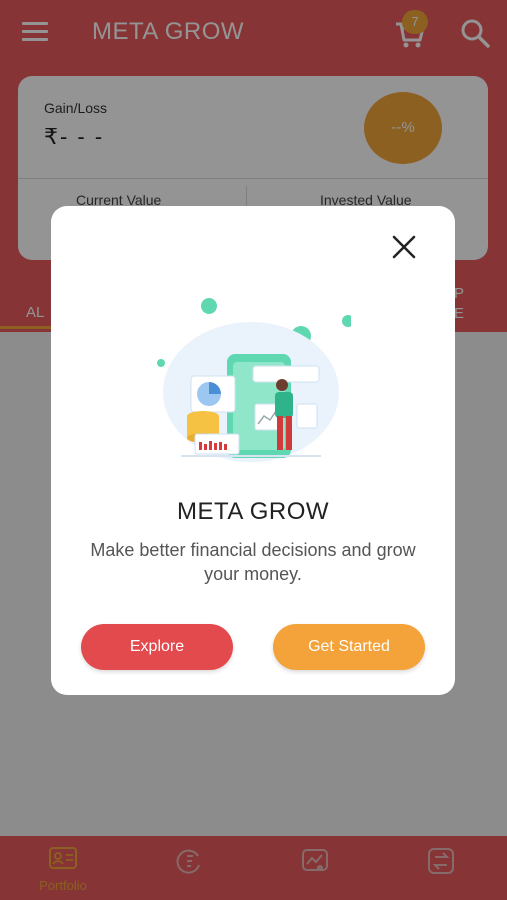  Describe the element at coordinates (404, 247) in the screenshot. I see `close-icon` at that location.